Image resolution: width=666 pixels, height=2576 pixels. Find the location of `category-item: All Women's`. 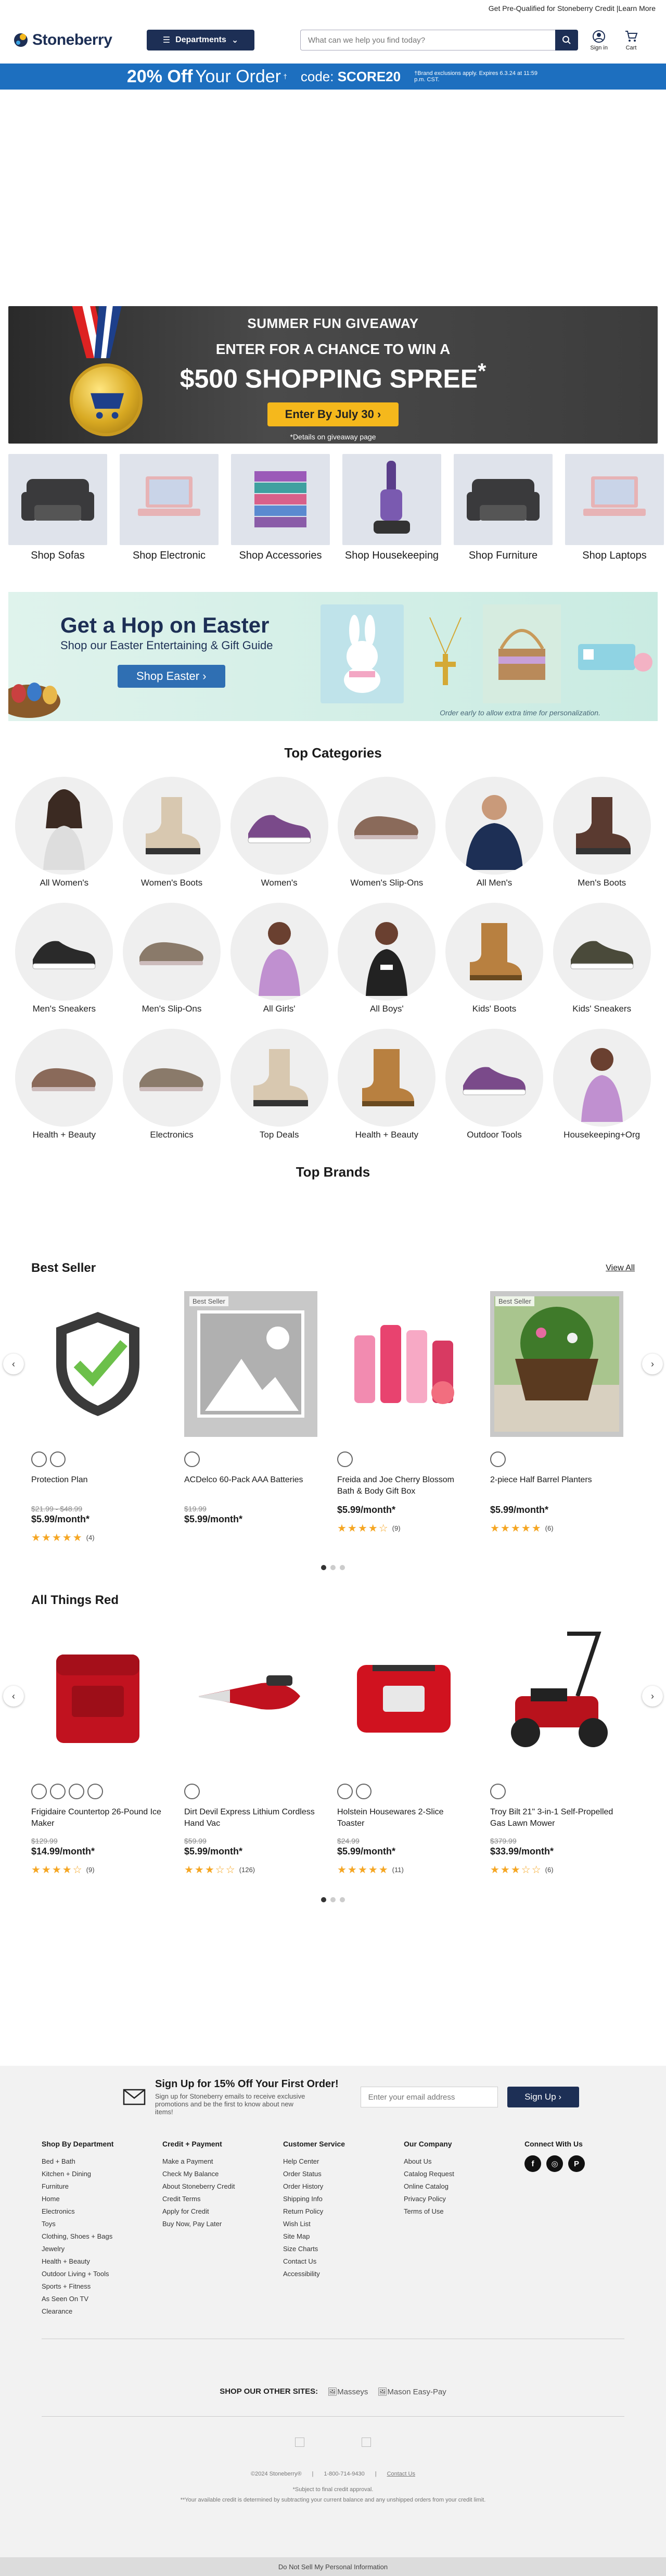

category-item: All Women's is located at coordinates (64, 832).